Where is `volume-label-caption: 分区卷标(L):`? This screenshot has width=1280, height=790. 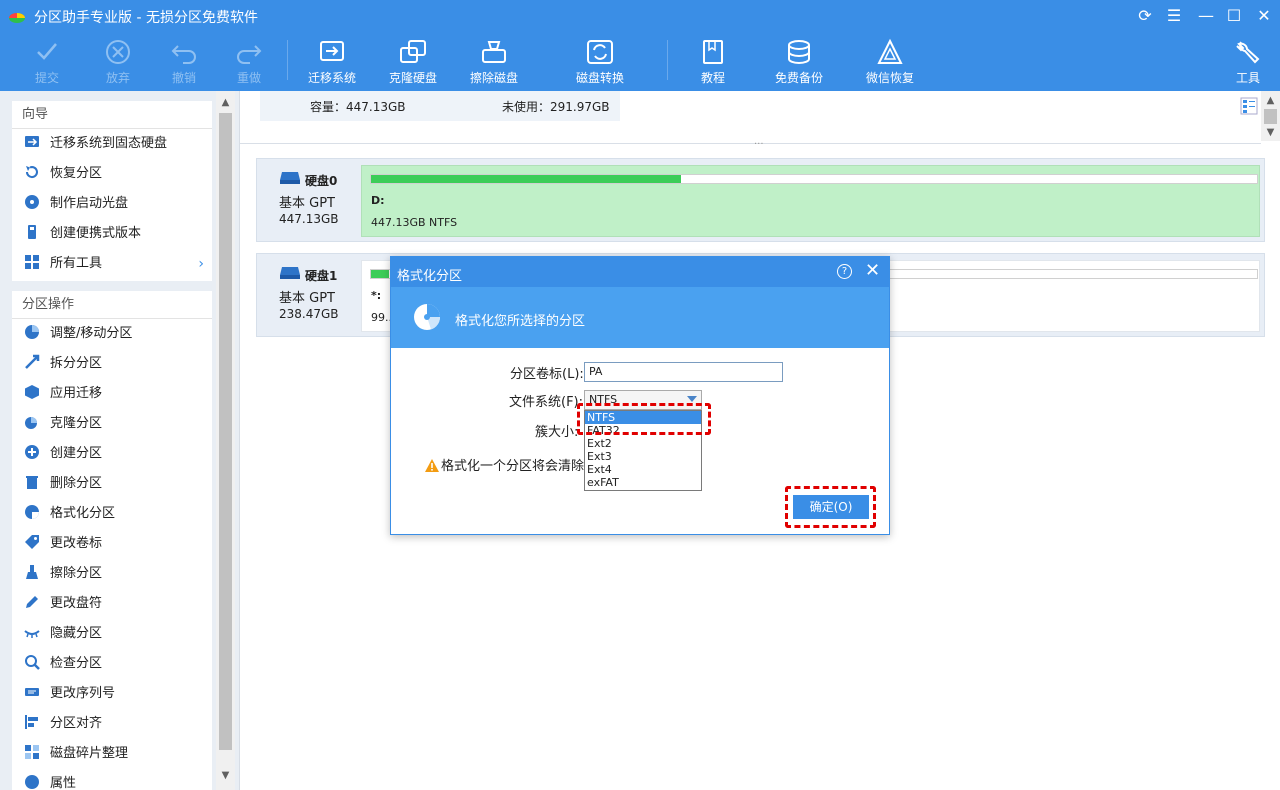 volume-label-caption: 分区卷标(L): is located at coordinates (547, 374).